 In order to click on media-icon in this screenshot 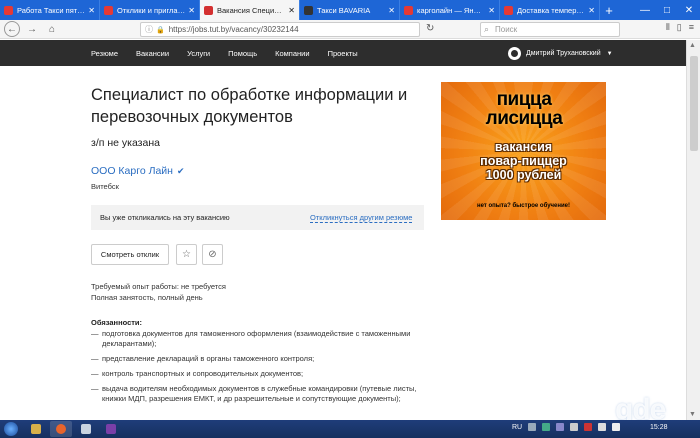, I will do `click(111, 429)`.